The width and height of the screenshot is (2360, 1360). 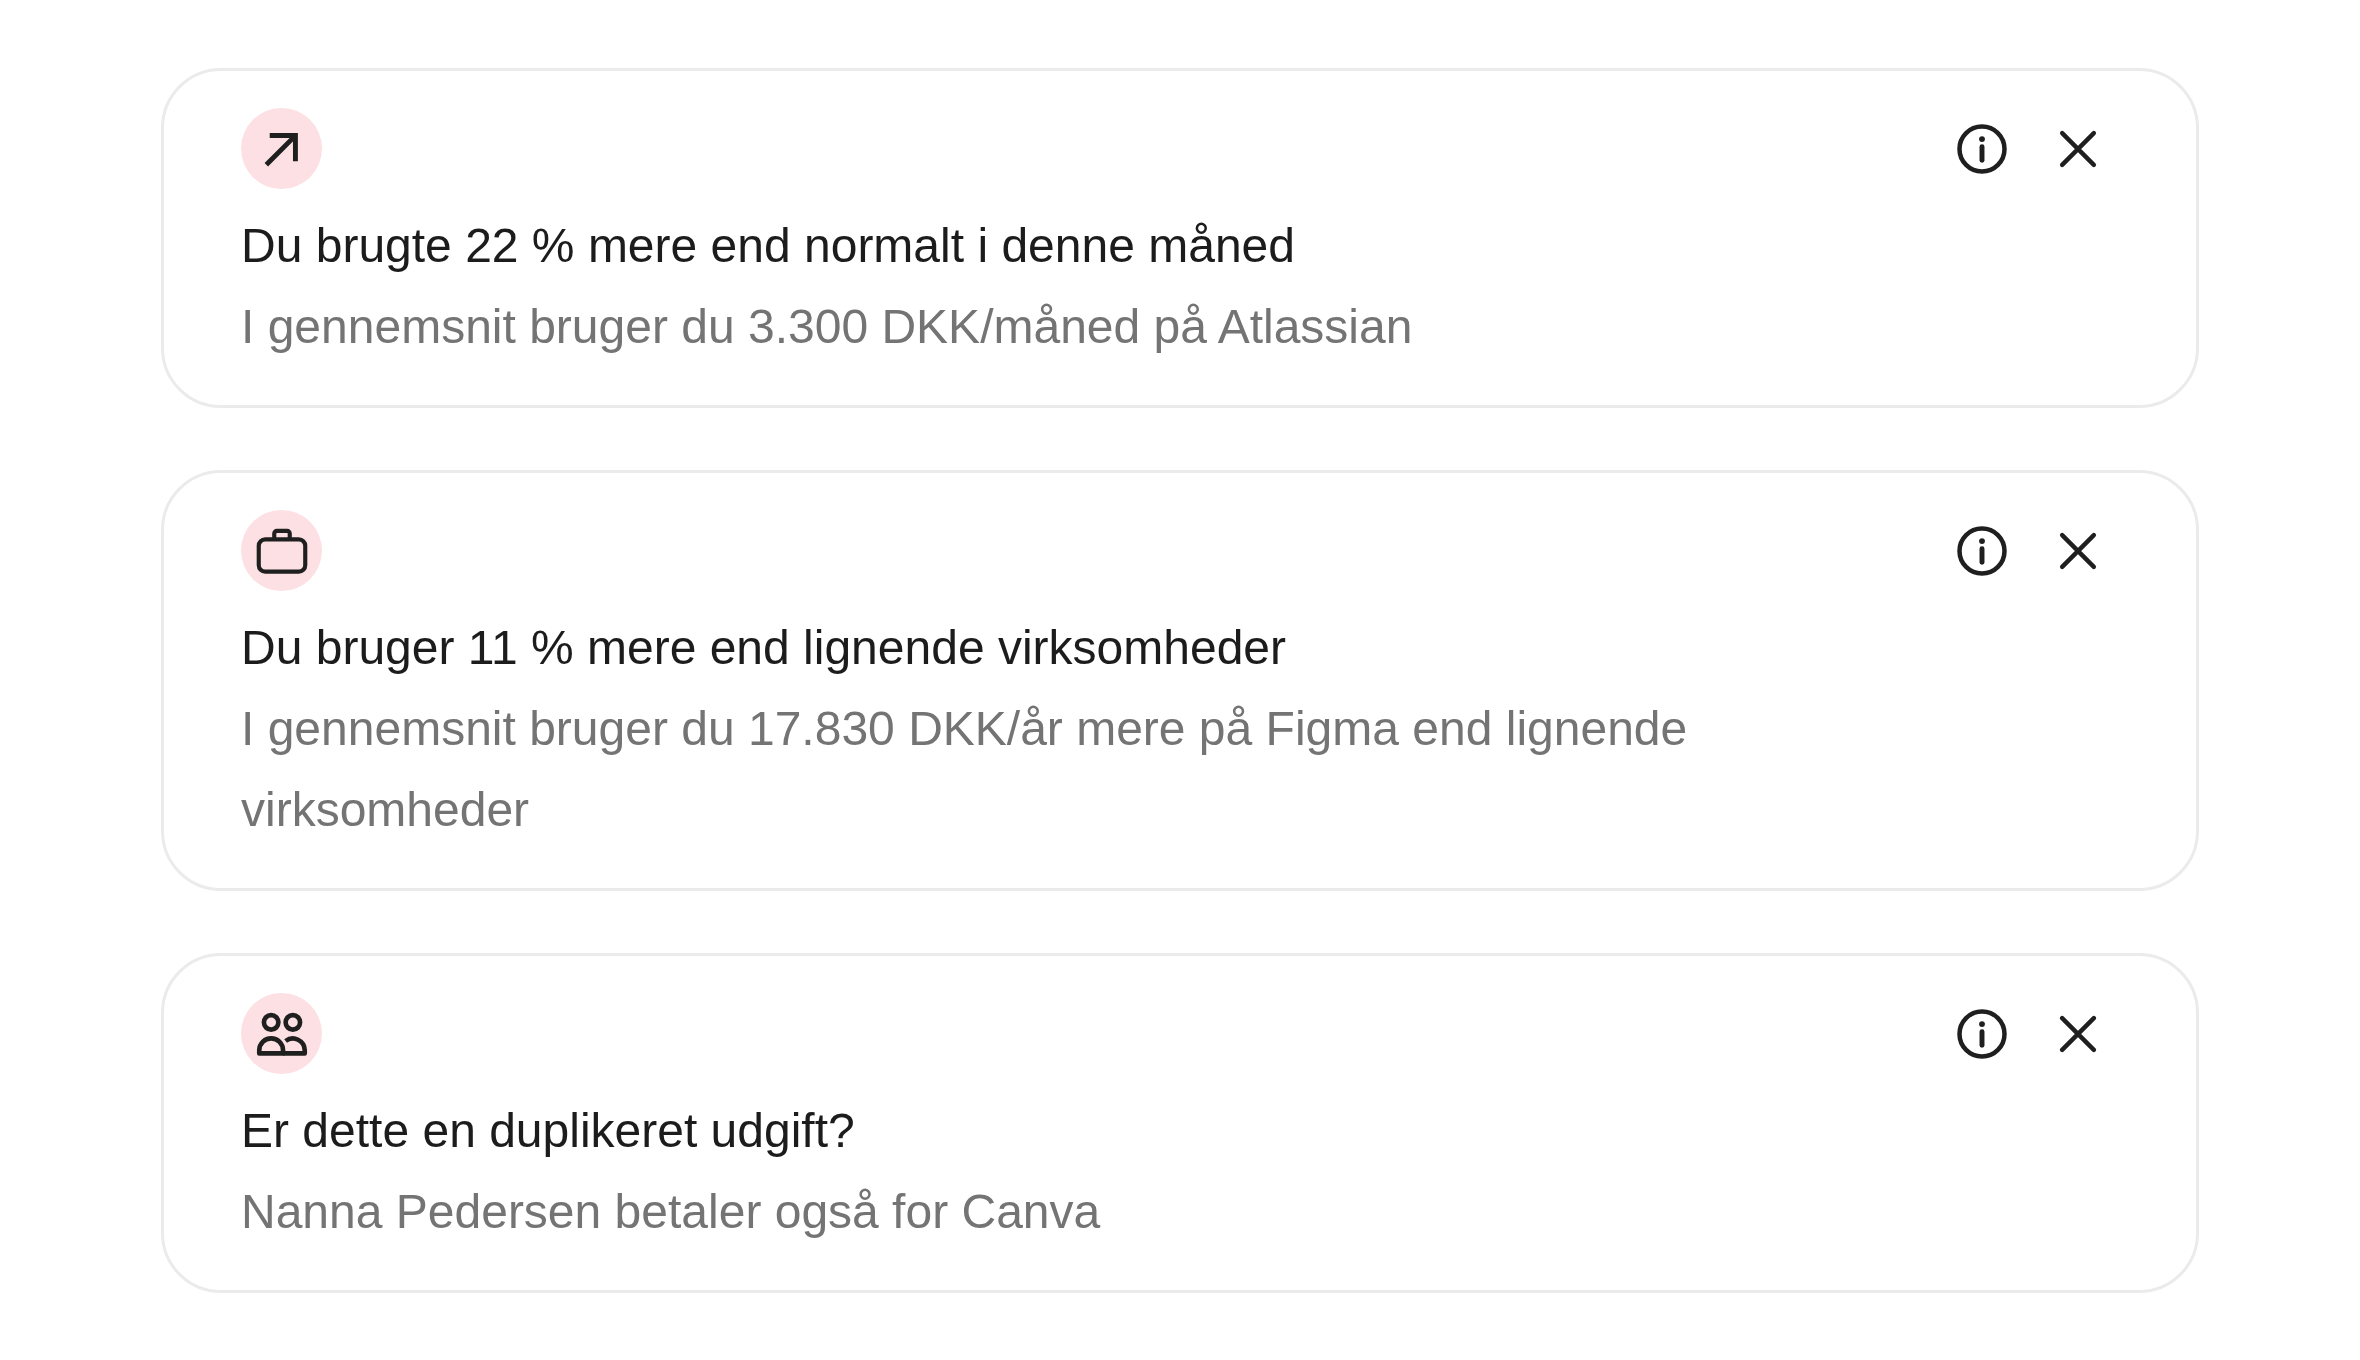 I want to click on insight-description: I gennemsnit bruger du 17.830 DKK/år mere på Figma end lignende virksomheder, so click(x=965, y=769).